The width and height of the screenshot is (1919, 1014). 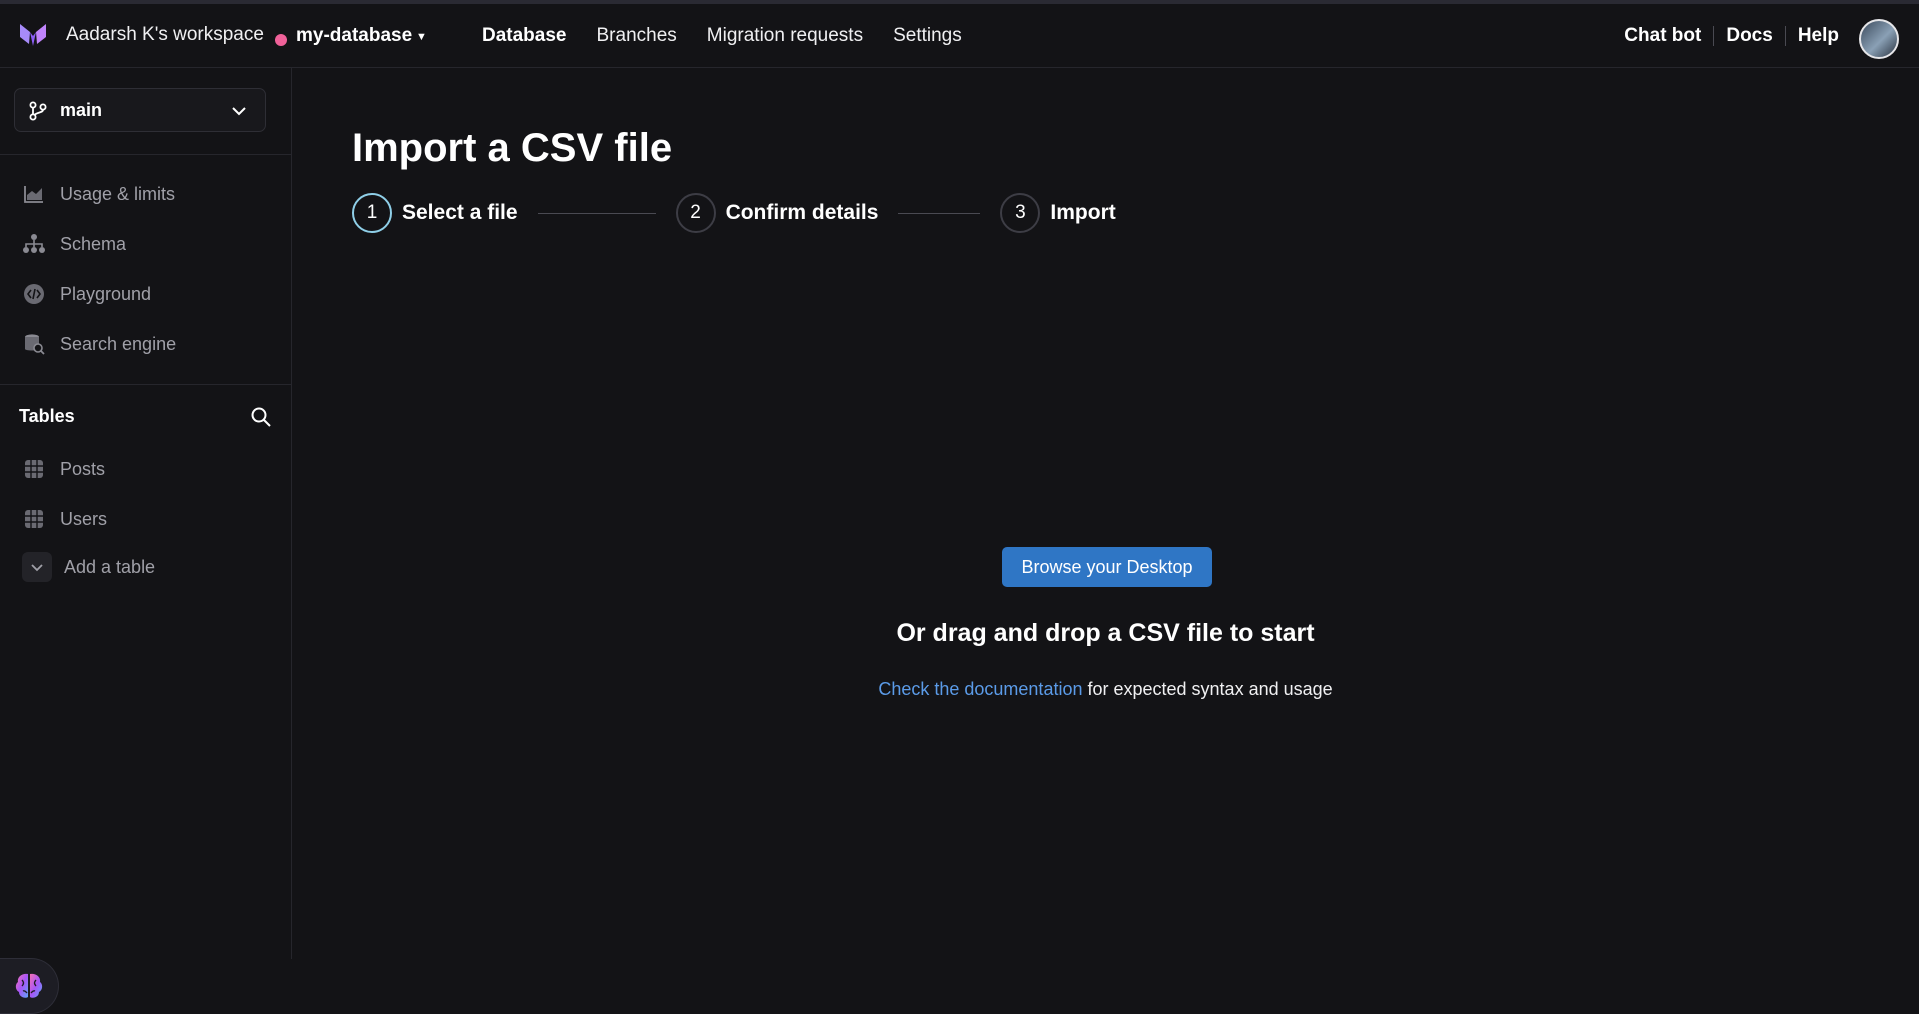 What do you see at coordinates (637, 36) in the screenshot?
I see `nav-branches: Branches` at bounding box center [637, 36].